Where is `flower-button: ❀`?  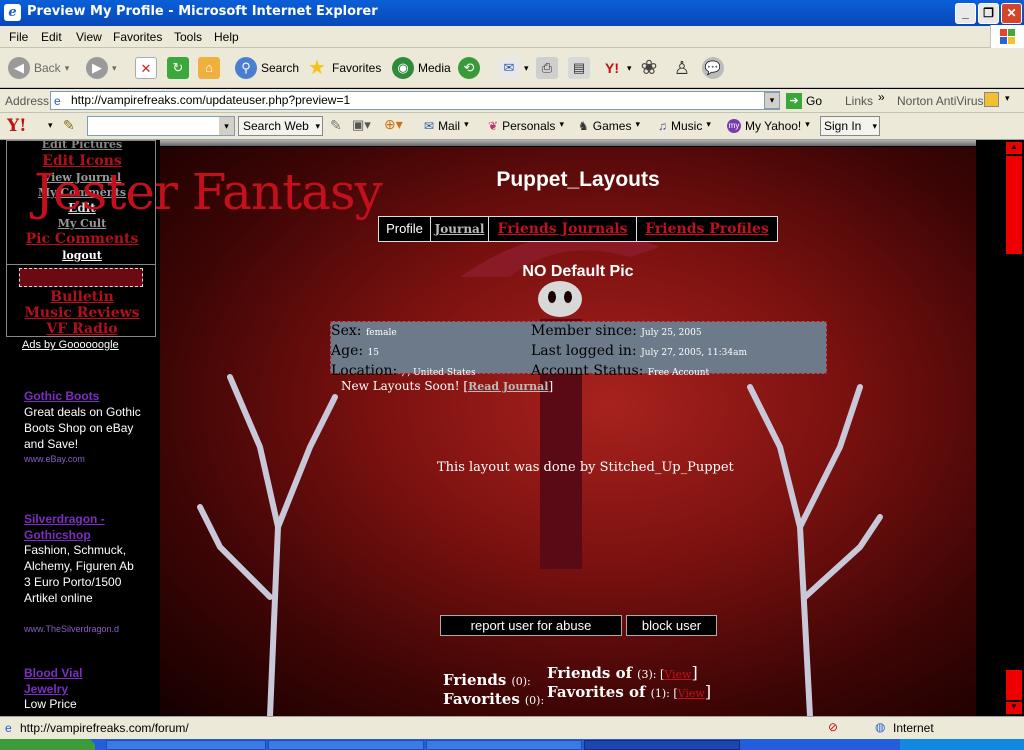
flower-button: ❀ is located at coordinates (649, 68).